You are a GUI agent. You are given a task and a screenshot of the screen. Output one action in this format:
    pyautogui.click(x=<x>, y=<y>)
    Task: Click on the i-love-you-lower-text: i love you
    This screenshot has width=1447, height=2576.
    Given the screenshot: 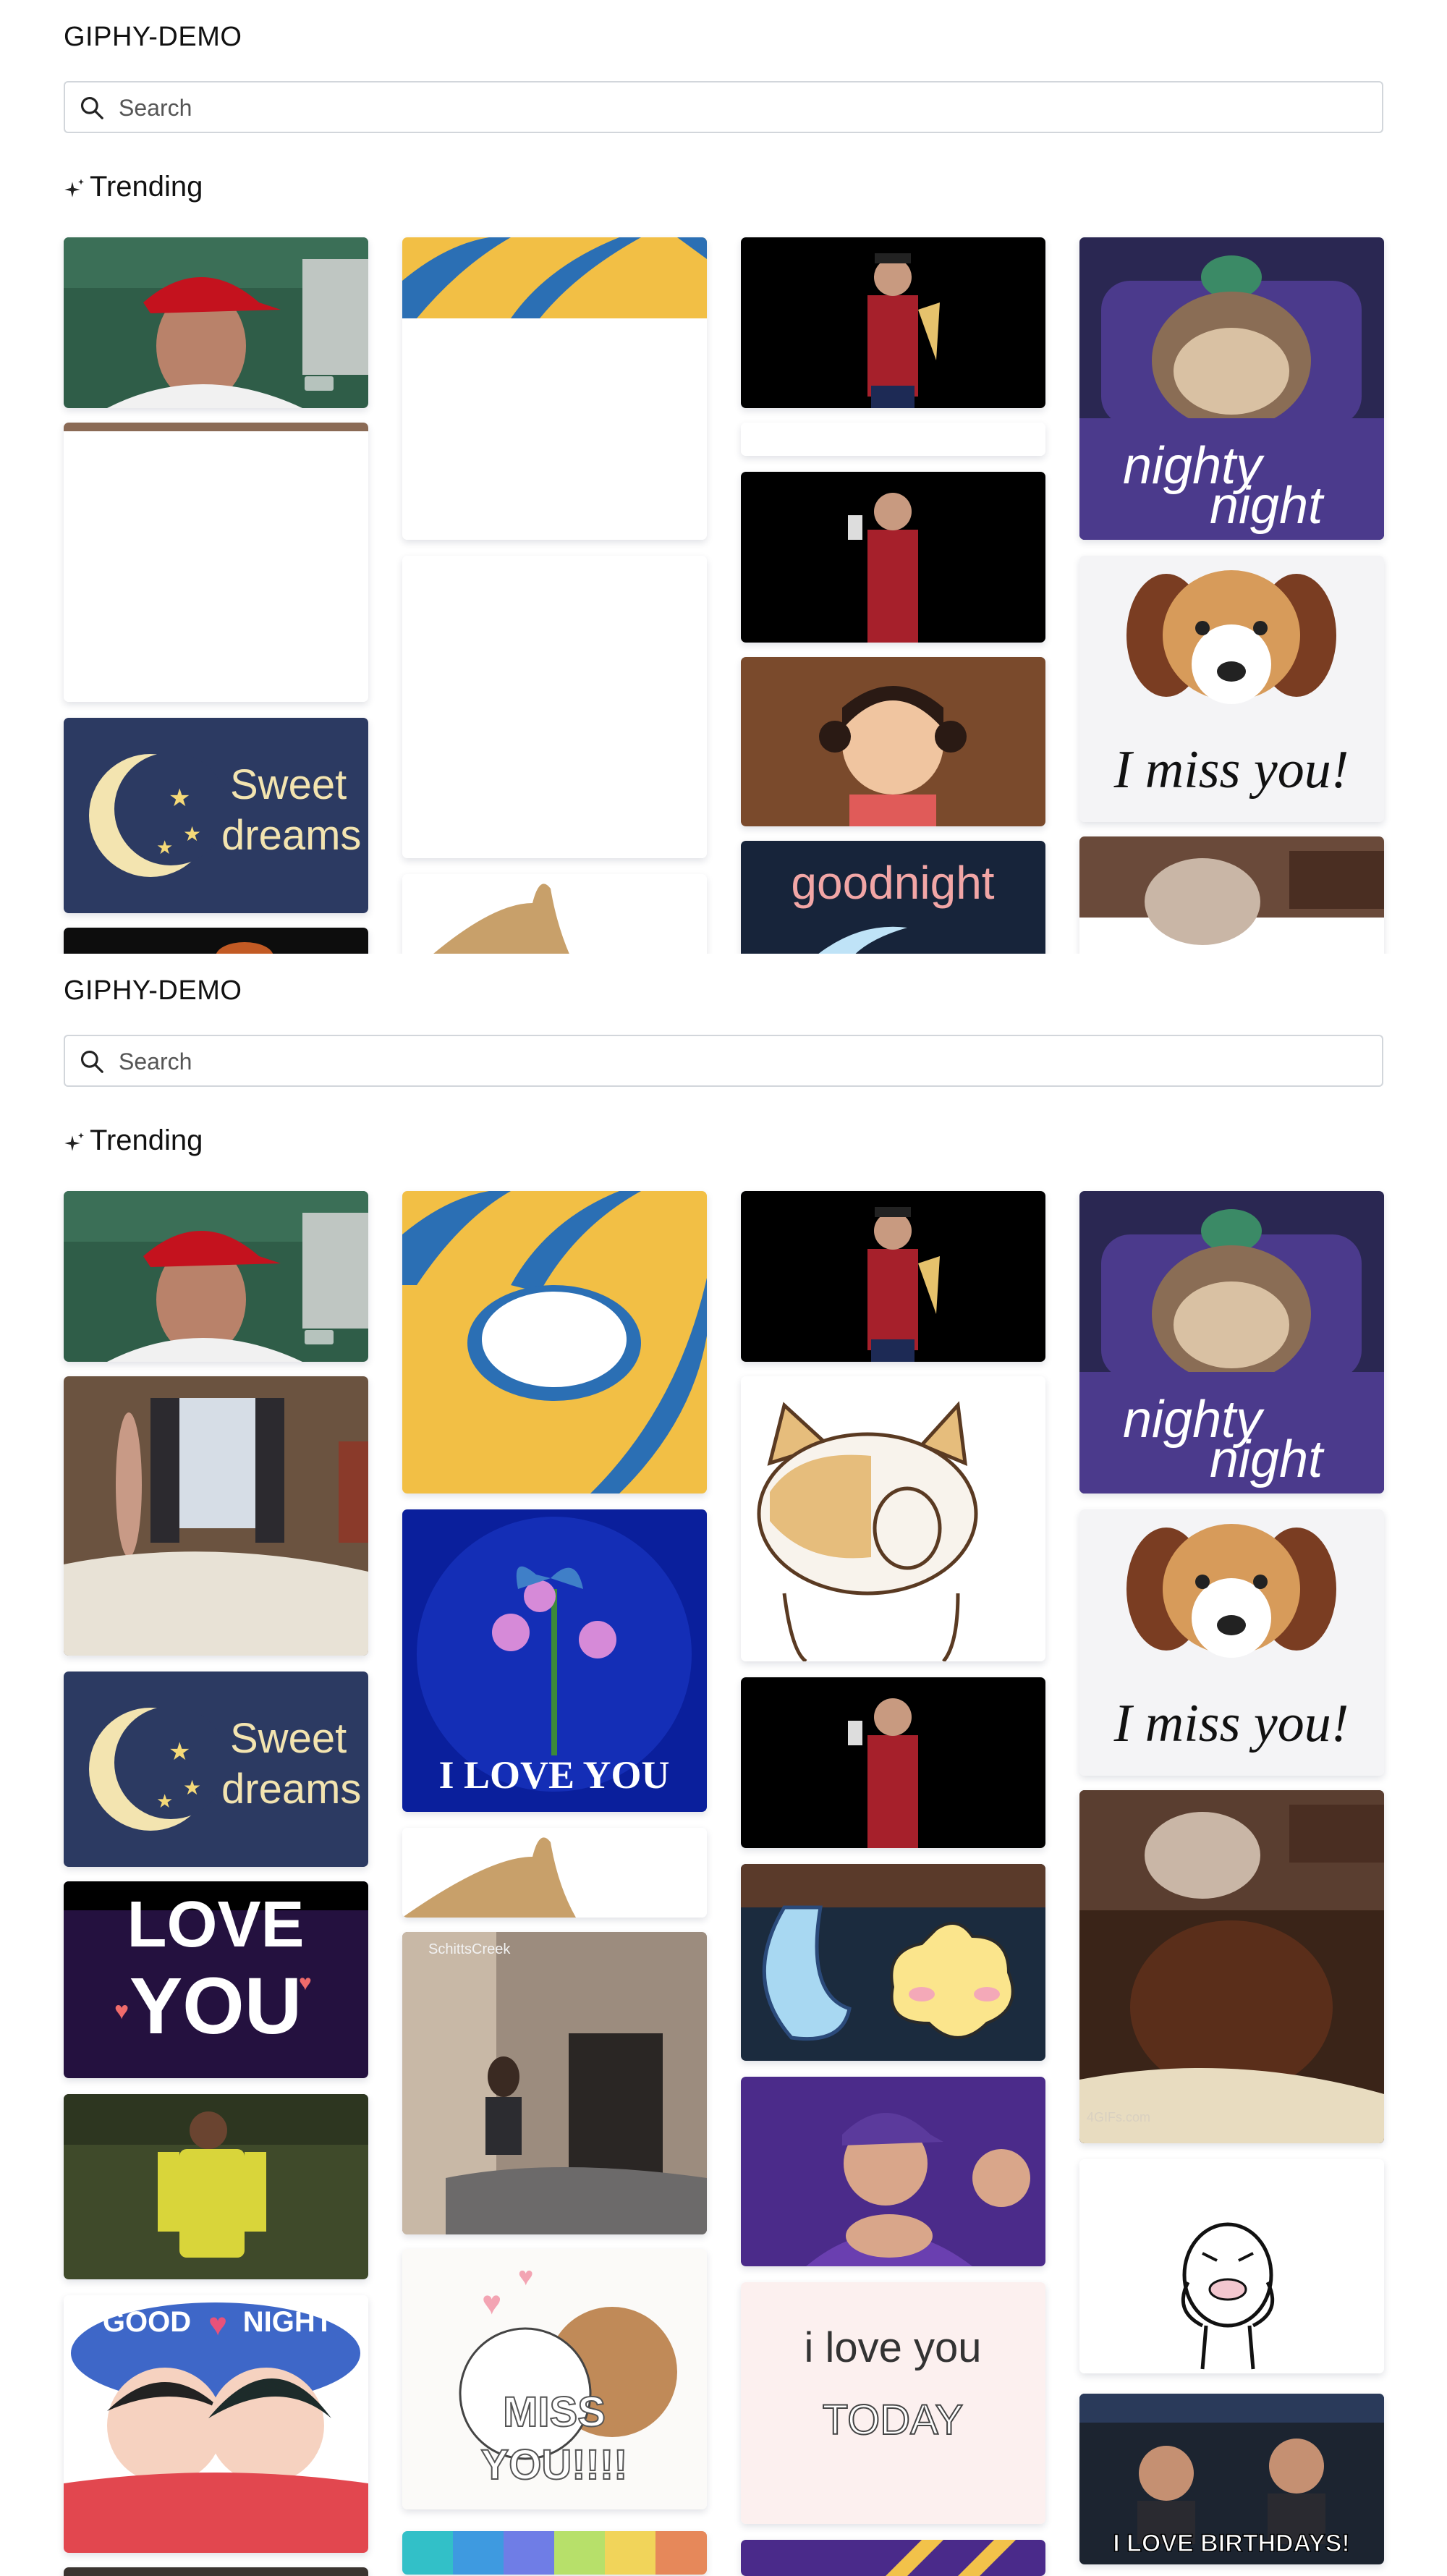 What is the action you would take?
    pyautogui.click(x=893, y=2347)
    